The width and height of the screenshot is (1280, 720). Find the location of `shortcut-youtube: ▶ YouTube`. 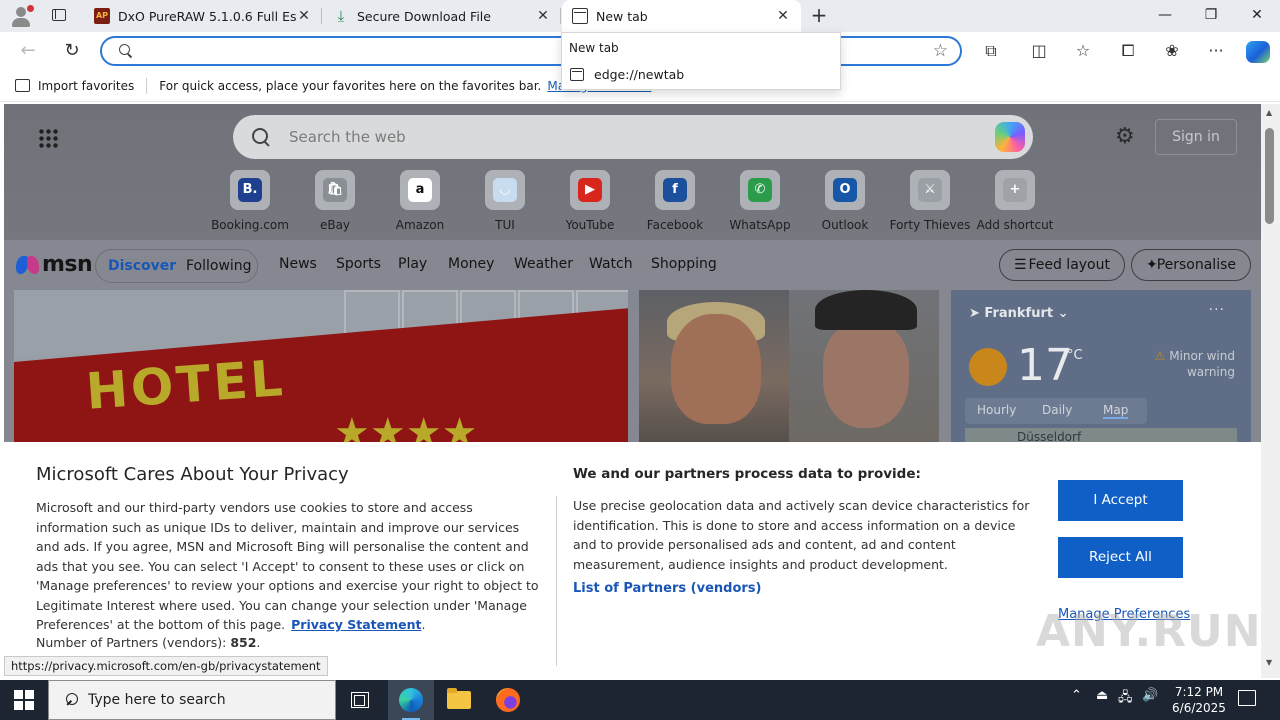

shortcut-youtube: ▶ YouTube is located at coordinates (590, 201).